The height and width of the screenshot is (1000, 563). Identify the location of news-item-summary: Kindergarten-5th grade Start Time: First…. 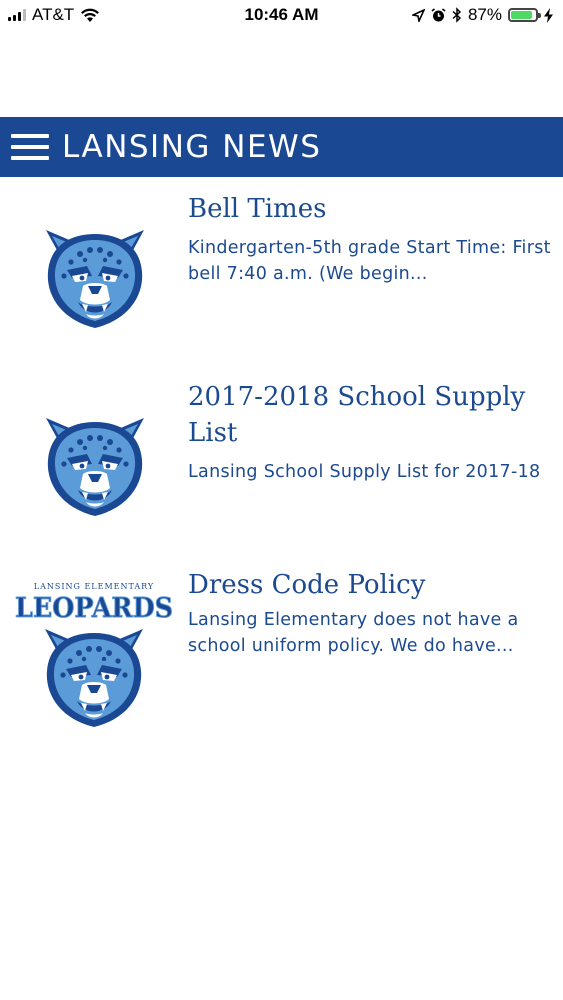
(369, 261).